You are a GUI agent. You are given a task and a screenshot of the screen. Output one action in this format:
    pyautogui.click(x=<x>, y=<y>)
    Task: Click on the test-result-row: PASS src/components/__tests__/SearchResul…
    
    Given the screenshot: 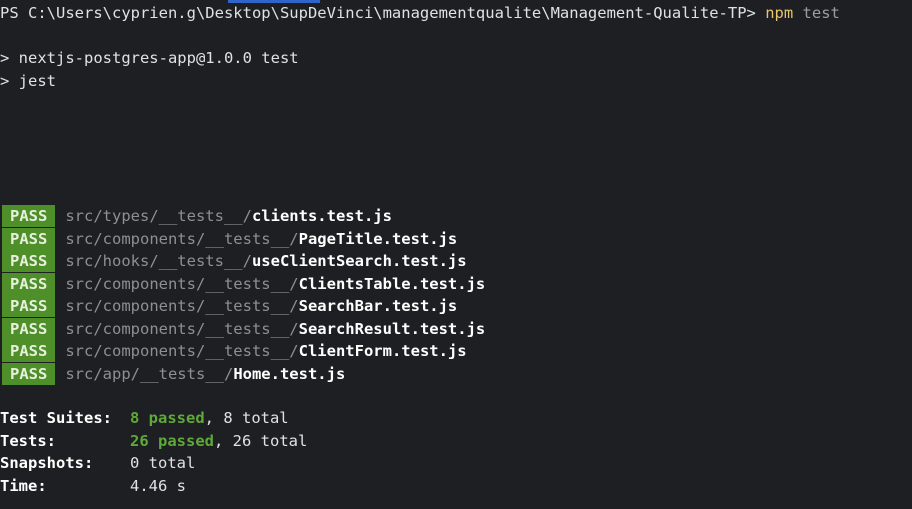 What is the action you would take?
    pyautogui.click(x=243, y=329)
    